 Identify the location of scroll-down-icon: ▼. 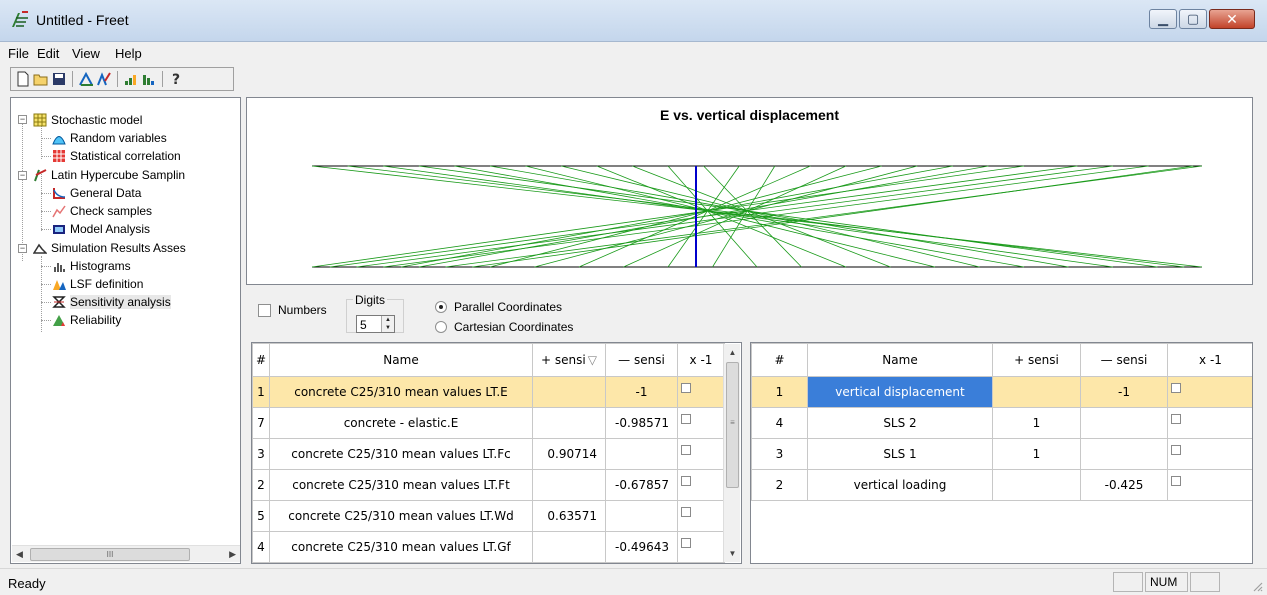
(732, 553).